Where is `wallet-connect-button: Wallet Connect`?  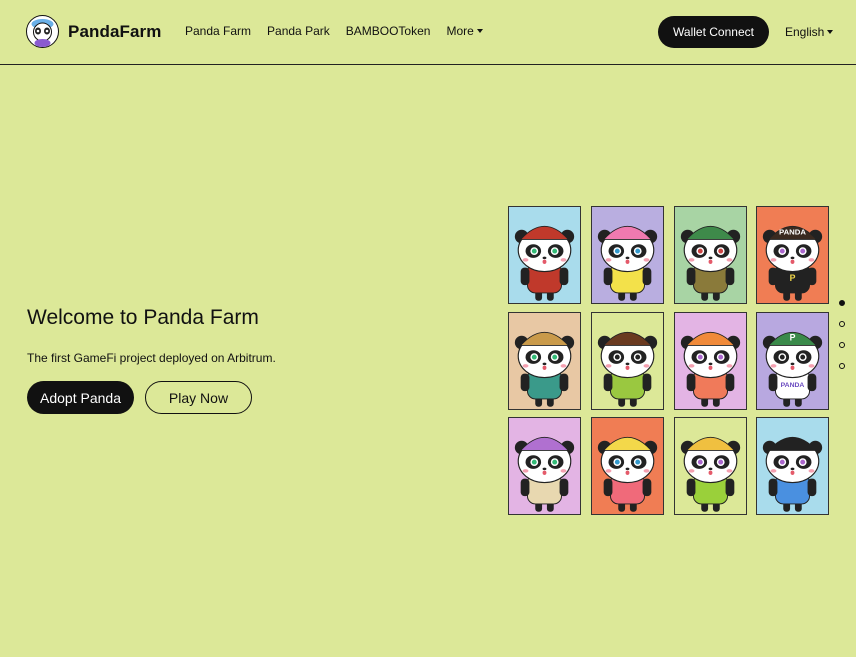
wallet-connect-button: Wallet Connect is located at coordinates (713, 32).